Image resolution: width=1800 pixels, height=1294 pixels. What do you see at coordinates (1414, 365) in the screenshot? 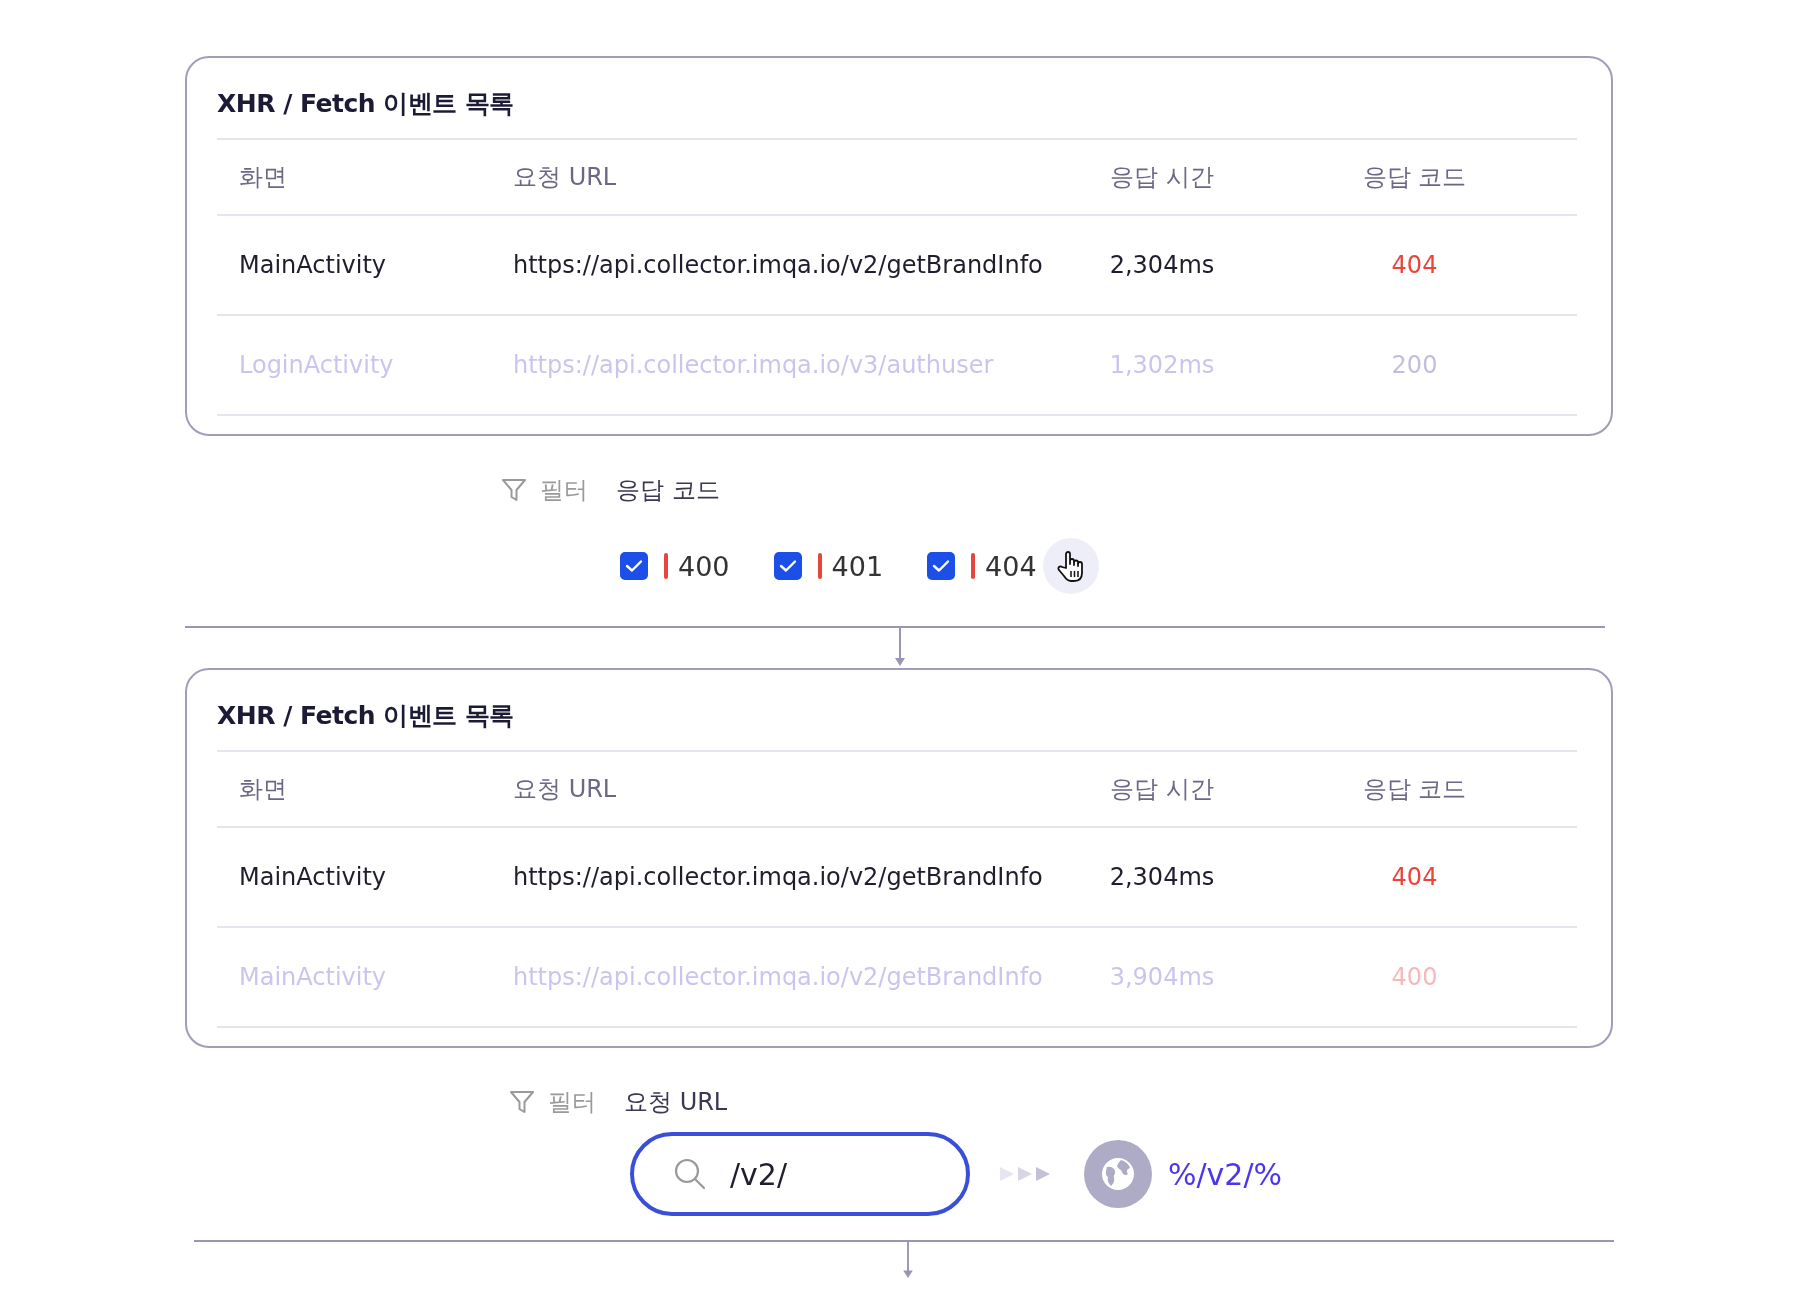
I see `status-code-cell-text: 200` at bounding box center [1414, 365].